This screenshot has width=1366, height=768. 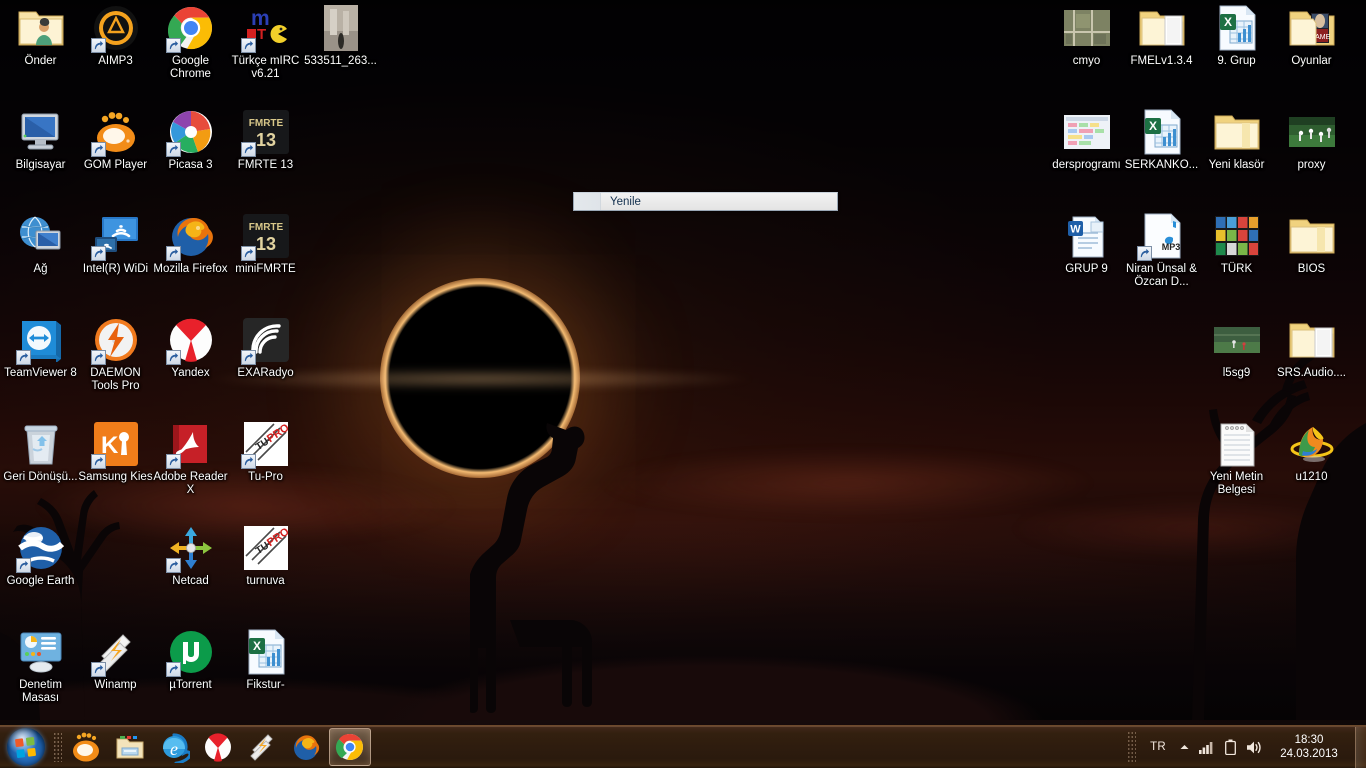 What do you see at coordinates (40, 666) in the screenshot?
I see `desktop-icon-denetim-masası: Denetim Masası` at bounding box center [40, 666].